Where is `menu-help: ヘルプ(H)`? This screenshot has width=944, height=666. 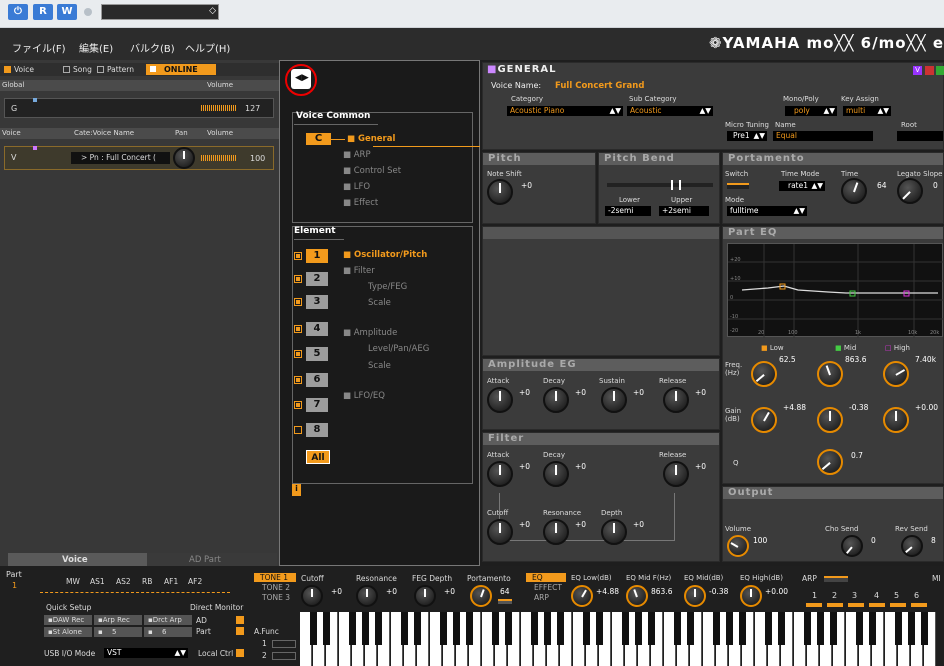 menu-help: ヘルプ(H) is located at coordinates (207, 47).